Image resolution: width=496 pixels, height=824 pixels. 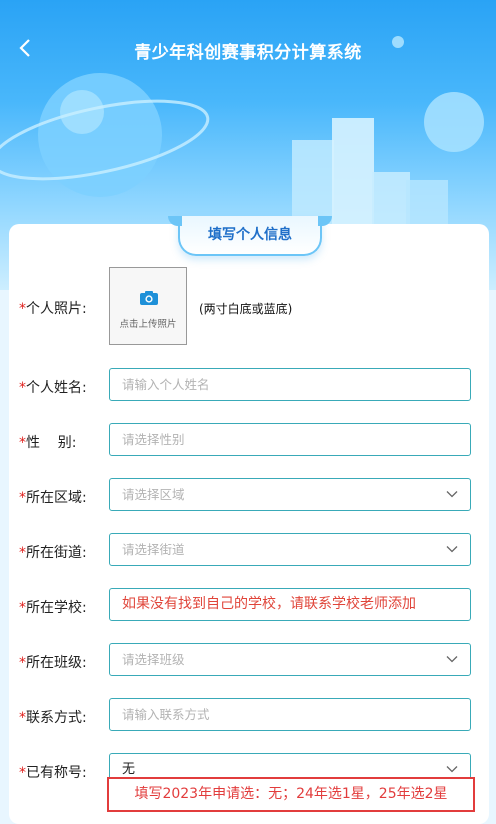 I want to click on name-label: *个人姓名:, so click(x=53, y=388).